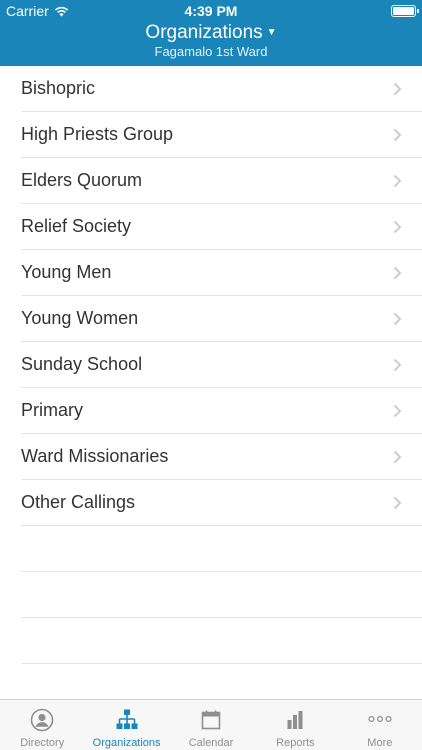 The image size is (422, 750). Describe the element at coordinates (221, 135) in the screenshot. I see `list-item-high-priests-group: High Priests Group` at that location.